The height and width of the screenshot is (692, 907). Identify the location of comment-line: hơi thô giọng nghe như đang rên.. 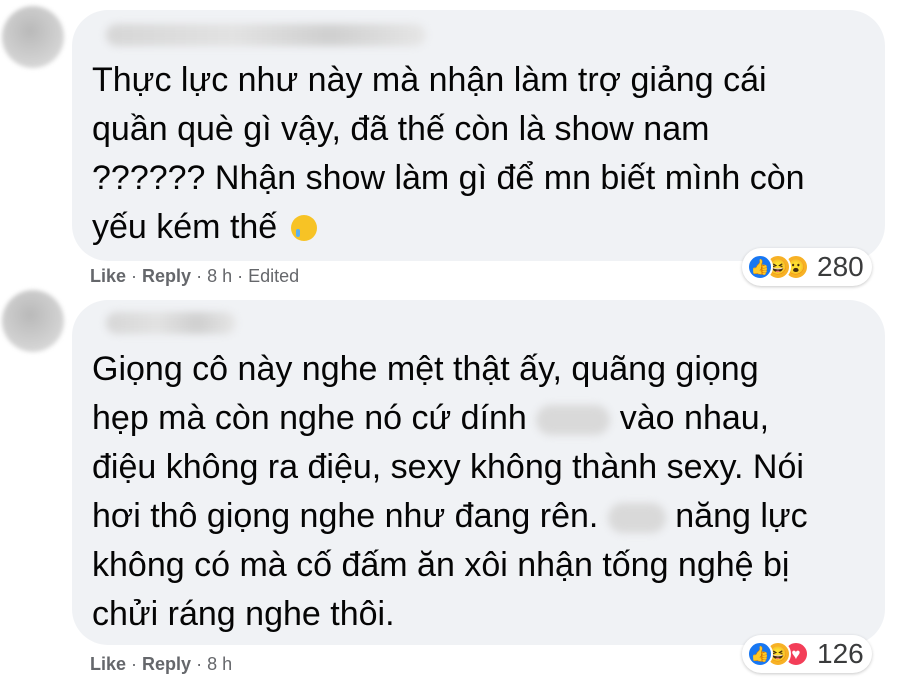
(345, 516).